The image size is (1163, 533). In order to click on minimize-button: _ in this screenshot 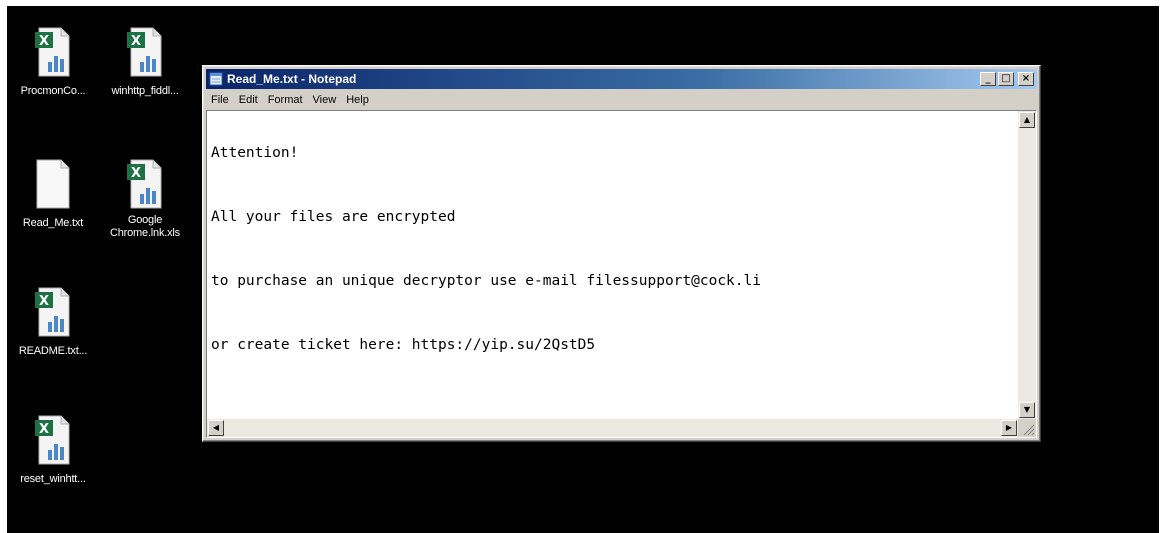, I will do `click(988, 79)`.